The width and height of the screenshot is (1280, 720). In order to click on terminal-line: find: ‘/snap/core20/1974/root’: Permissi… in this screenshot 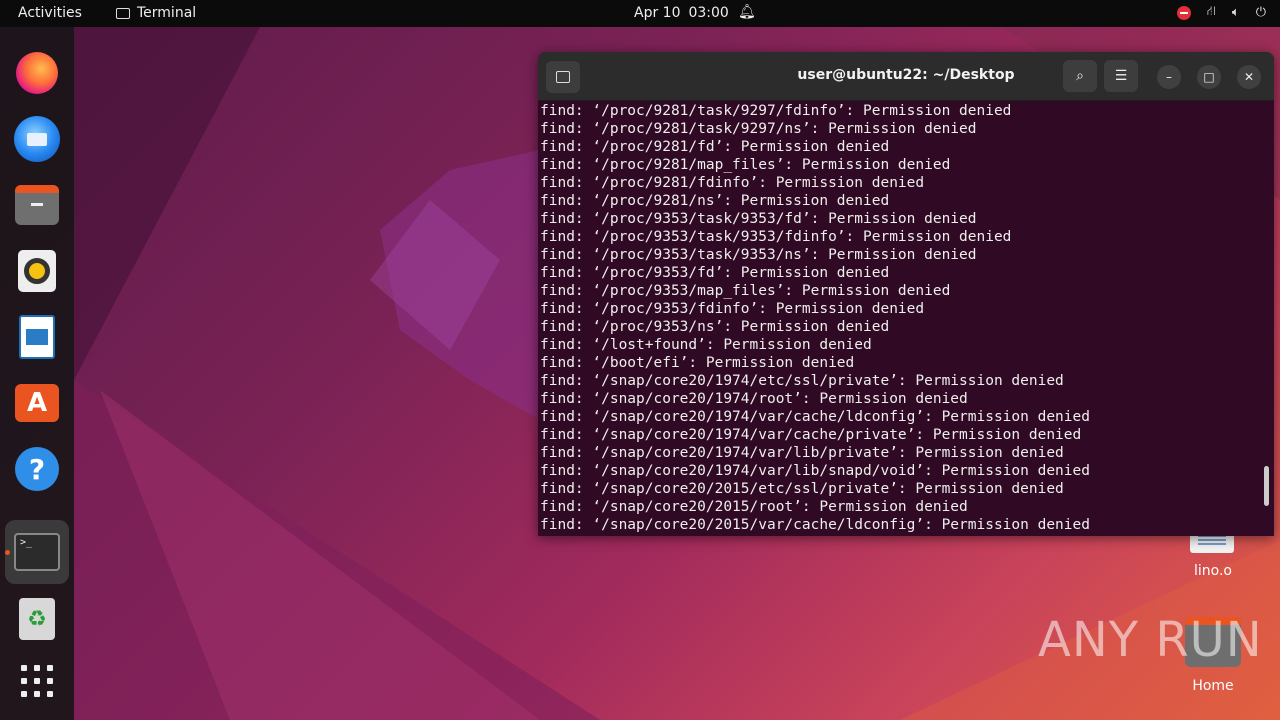, I will do `click(754, 399)`.